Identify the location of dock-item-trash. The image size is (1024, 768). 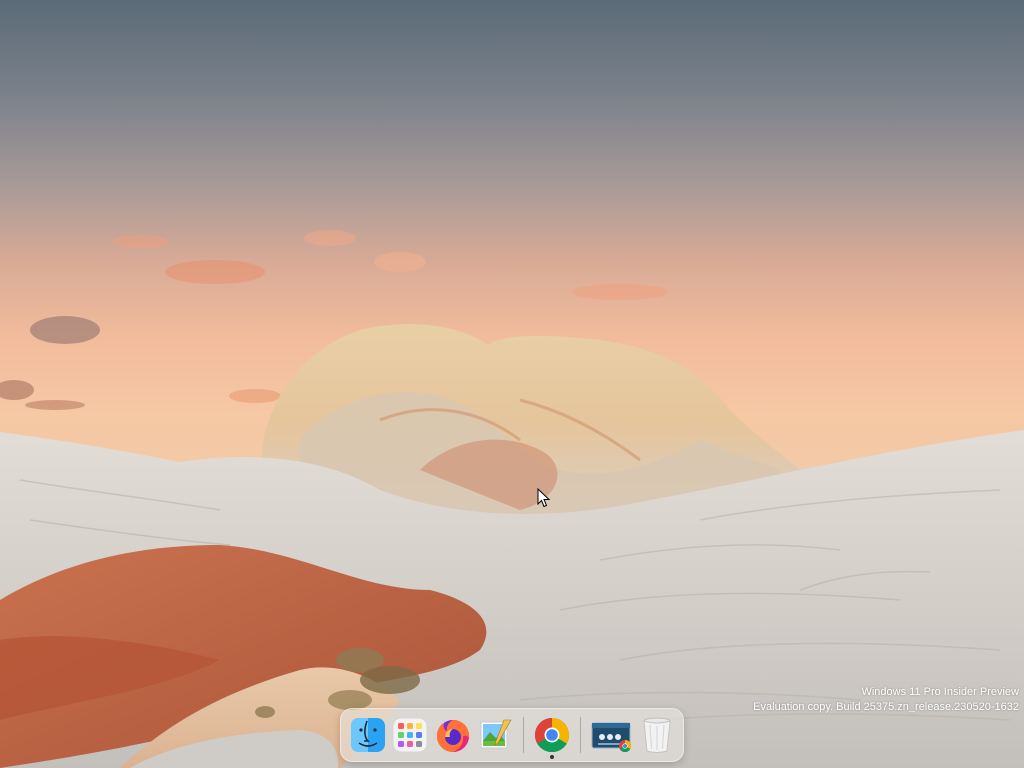
(657, 735).